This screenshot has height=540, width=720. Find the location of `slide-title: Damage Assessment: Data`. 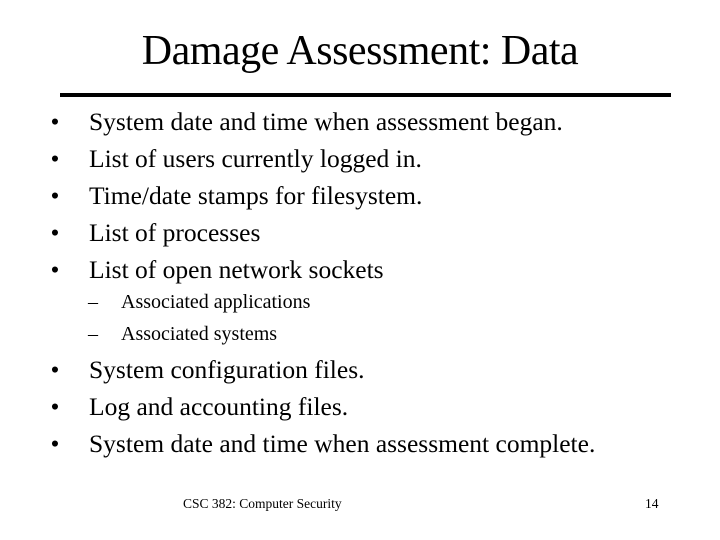

slide-title: Damage Assessment: Data is located at coordinates (360, 51).